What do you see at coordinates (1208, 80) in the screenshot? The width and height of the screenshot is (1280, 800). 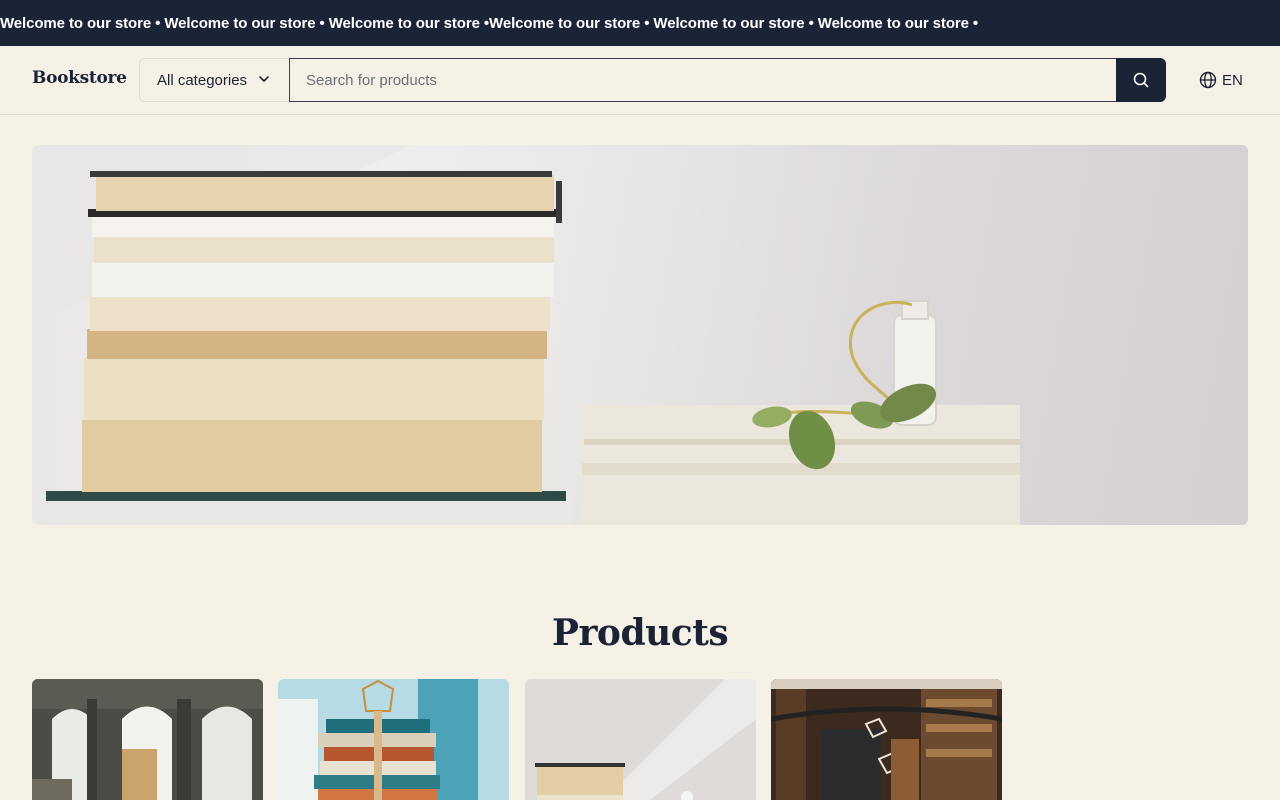 I see `globe-icon` at bounding box center [1208, 80].